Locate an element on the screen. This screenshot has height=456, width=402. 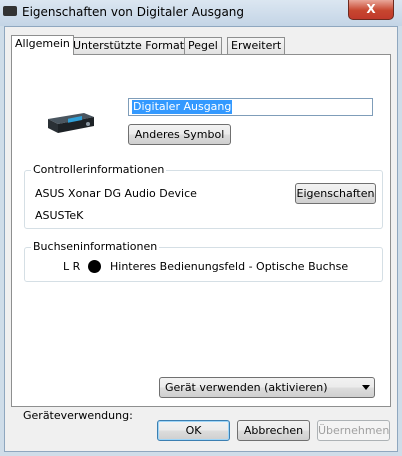
device-name-field: Digitaler Ausgang is located at coordinates (250, 107).